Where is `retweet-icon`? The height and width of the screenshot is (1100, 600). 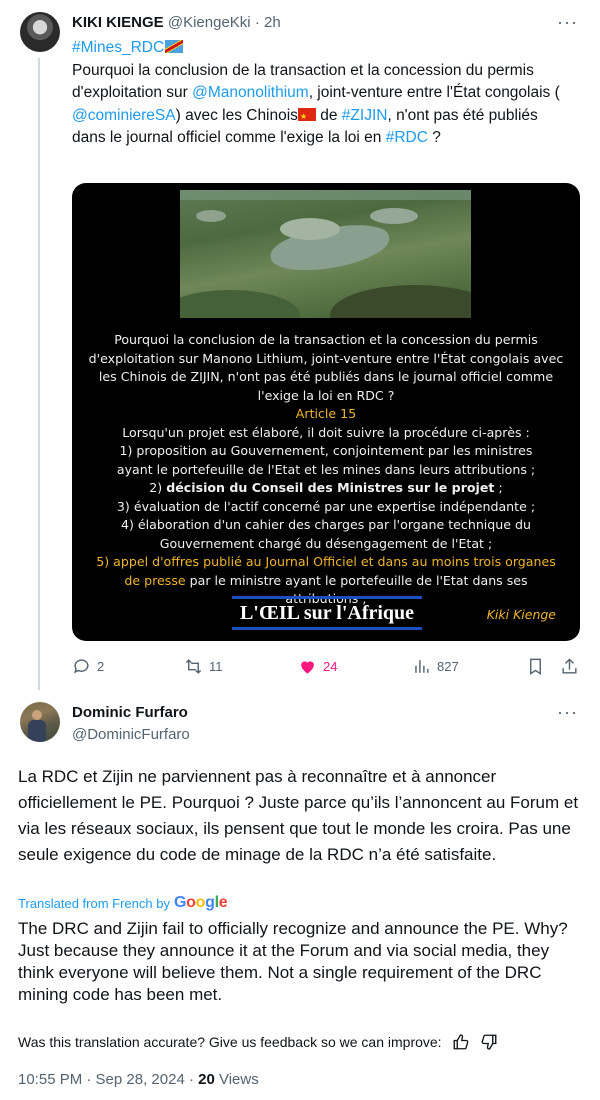 retweet-icon is located at coordinates (193, 666).